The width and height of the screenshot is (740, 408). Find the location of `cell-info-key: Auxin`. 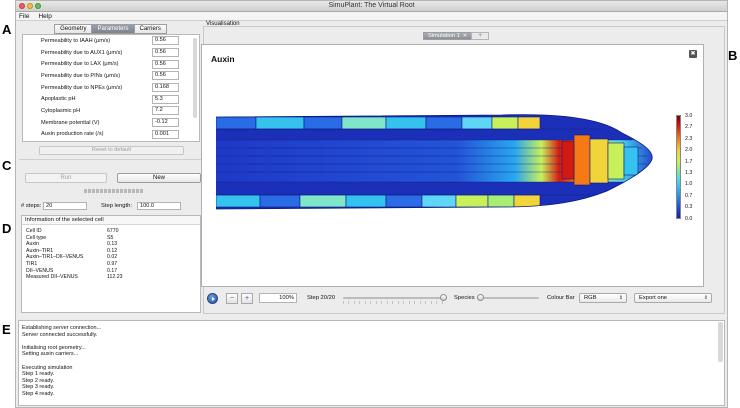

cell-info-key: Auxin is located at coordinates (32, 244).